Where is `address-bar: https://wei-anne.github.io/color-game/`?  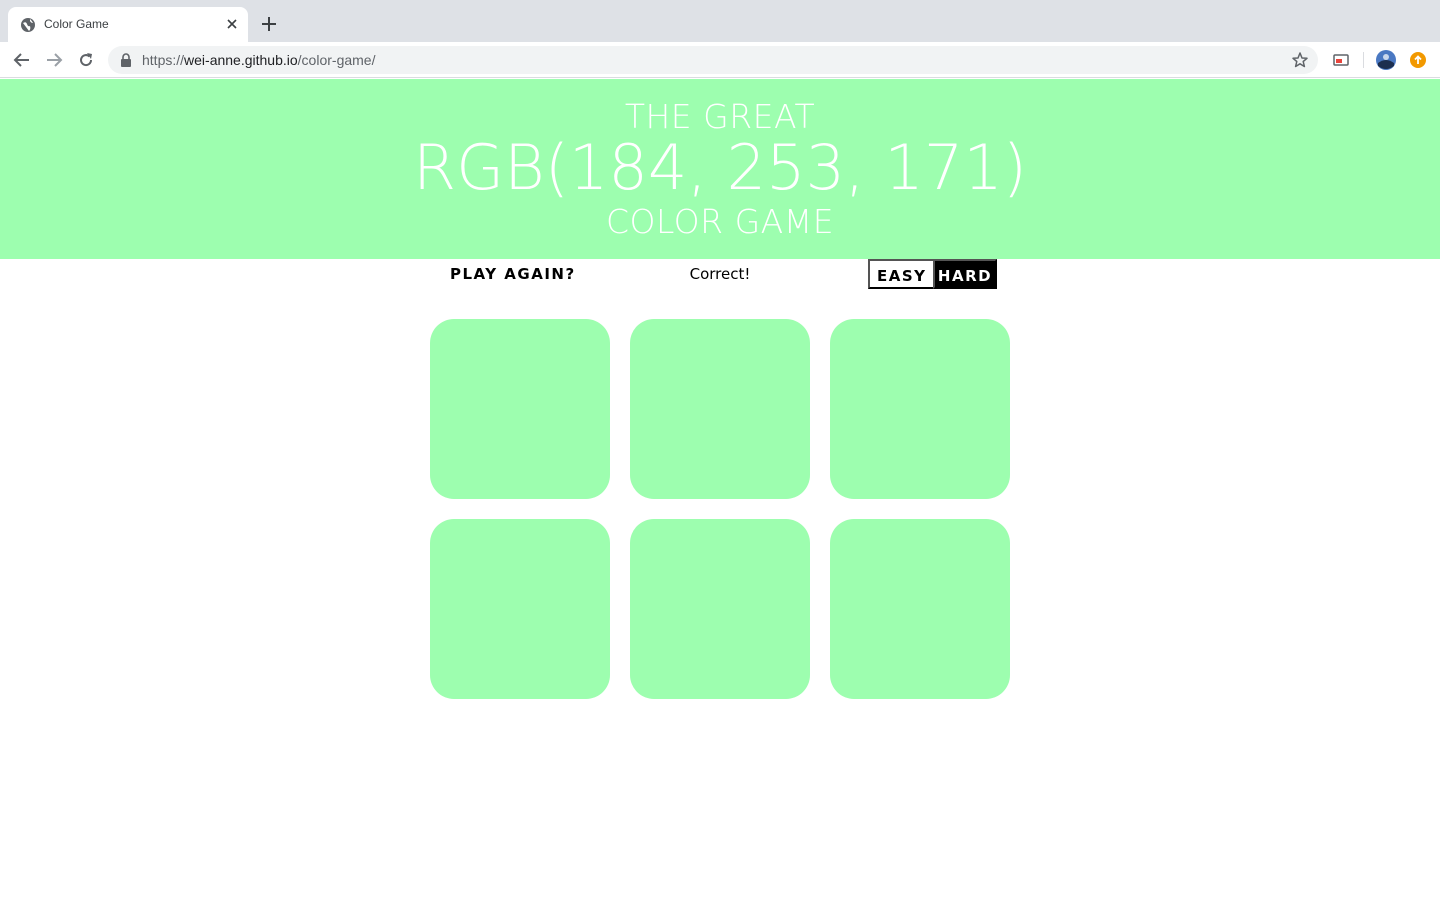 address-bar: https://wei-anne.github.io/color-game/ is located at coordinates (713, 60).